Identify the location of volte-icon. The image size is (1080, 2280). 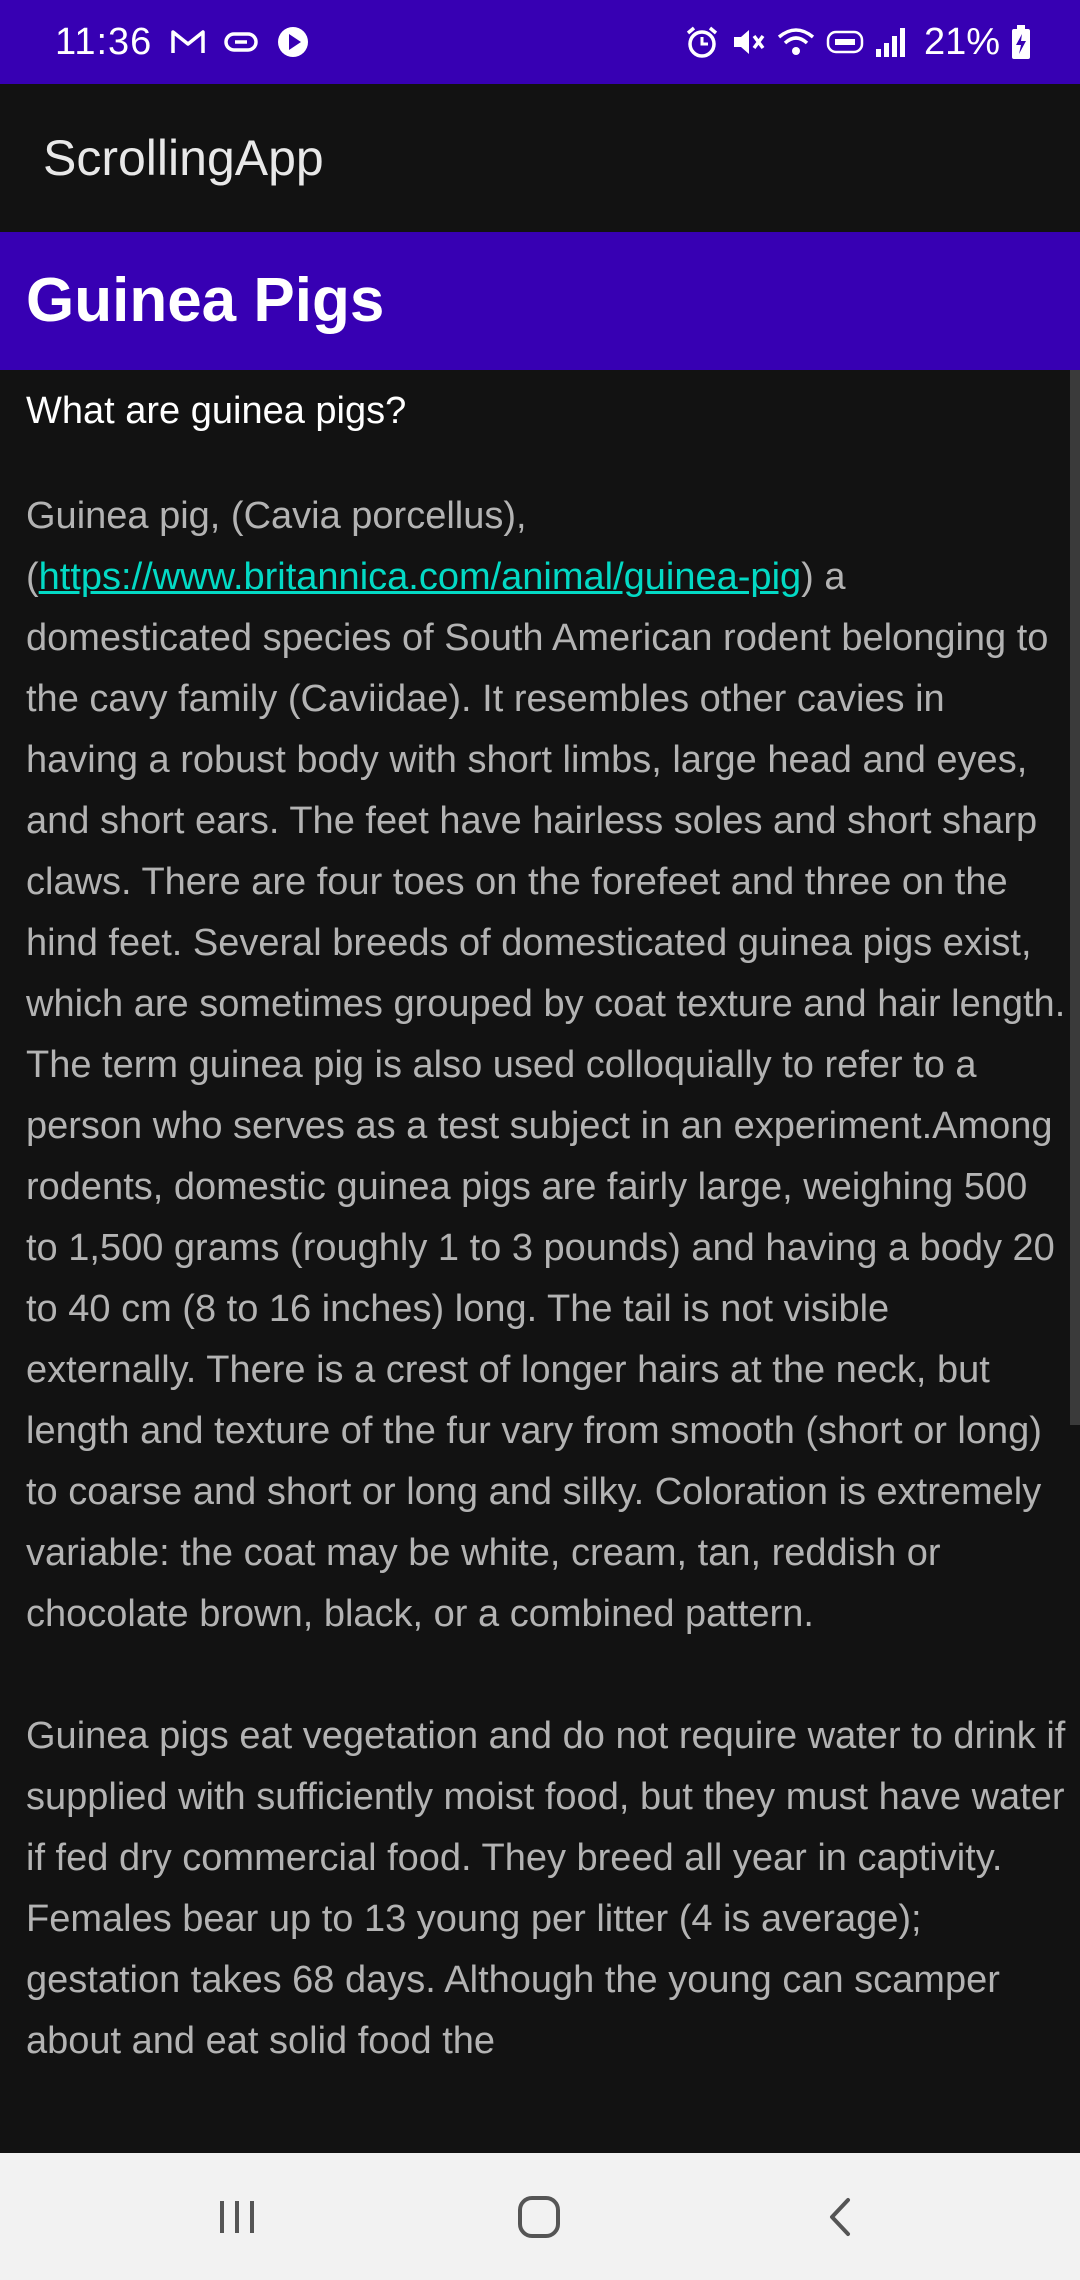
(845, 42).